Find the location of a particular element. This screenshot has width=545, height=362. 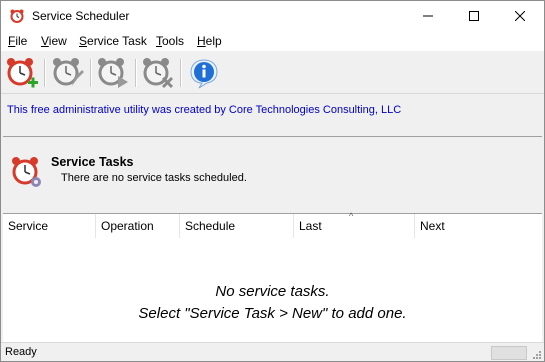

toolbar is located at coordinates (272, 73).